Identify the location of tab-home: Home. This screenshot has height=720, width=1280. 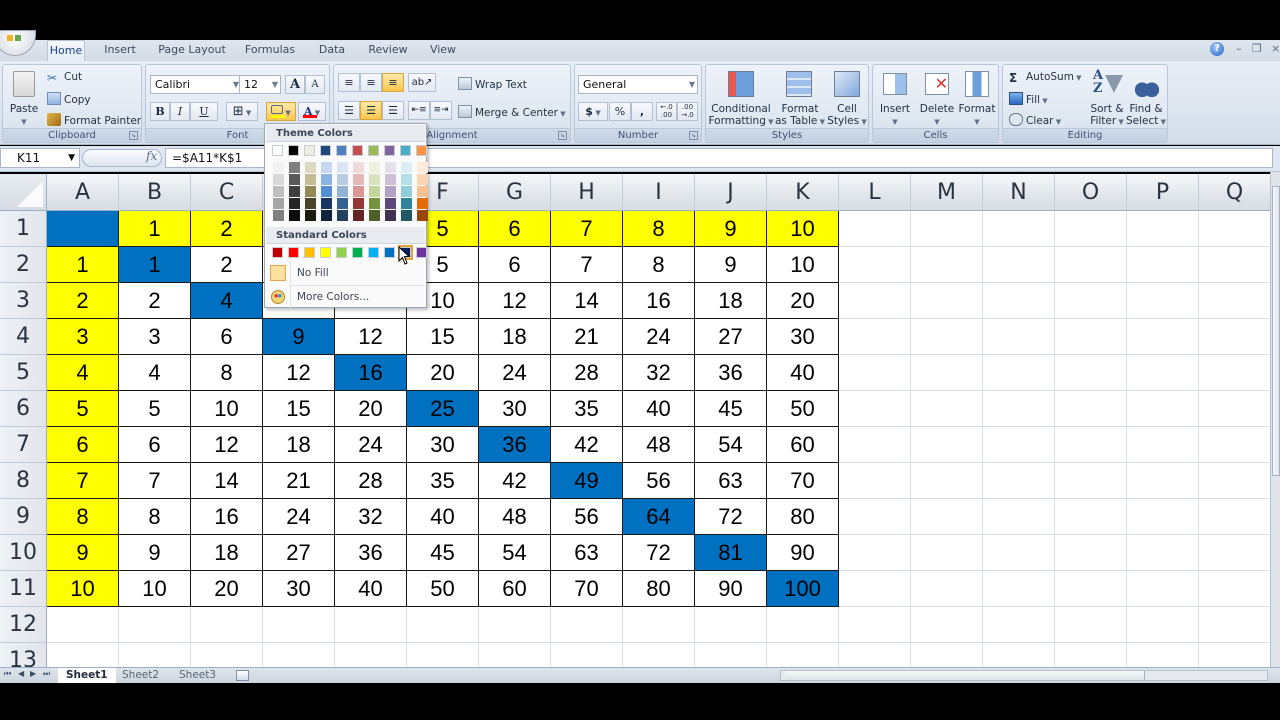
(66, 50).